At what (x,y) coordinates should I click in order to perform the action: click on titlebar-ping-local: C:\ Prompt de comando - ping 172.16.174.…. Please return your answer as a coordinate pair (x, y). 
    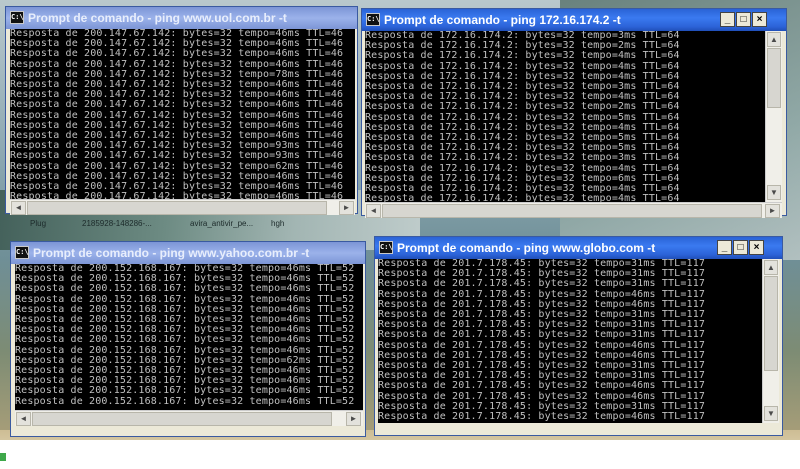
    Looking at the image, I should click on (574, 20).